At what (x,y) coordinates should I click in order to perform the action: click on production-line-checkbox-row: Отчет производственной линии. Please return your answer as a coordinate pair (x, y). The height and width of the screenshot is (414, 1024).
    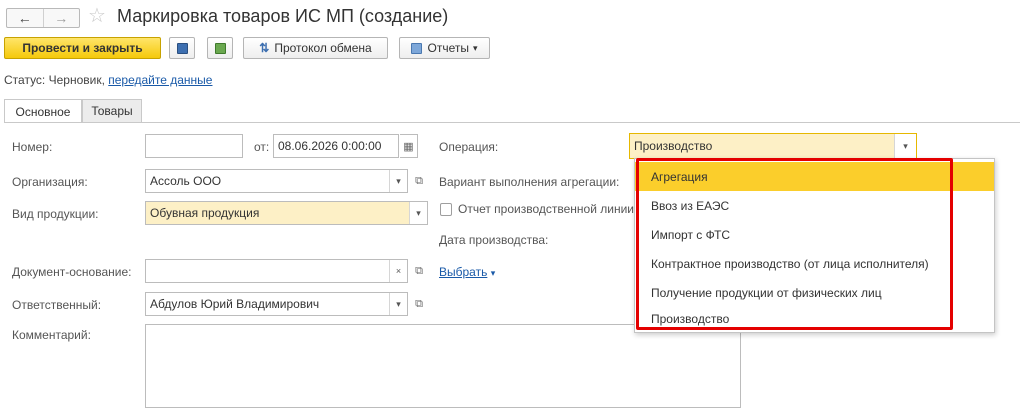
    Looking at the image, I should click on (537, 209).